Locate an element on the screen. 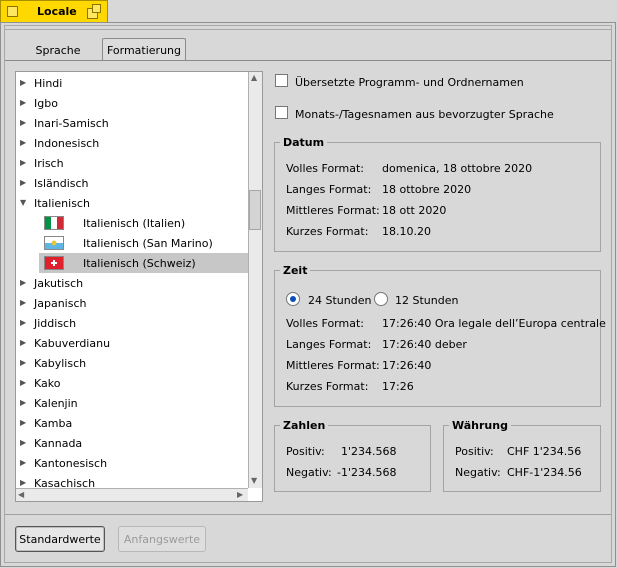 This screenshot has width=617, height=568. list-item-label: Isländisch is located at coordinates (61, 183).